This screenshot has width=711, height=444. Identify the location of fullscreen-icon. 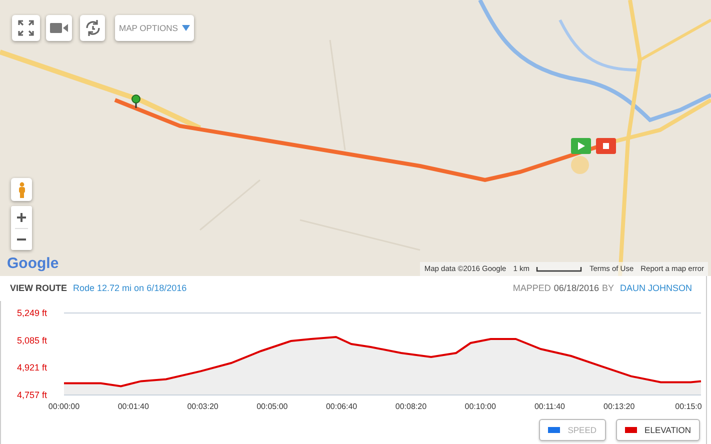
(26, 28).